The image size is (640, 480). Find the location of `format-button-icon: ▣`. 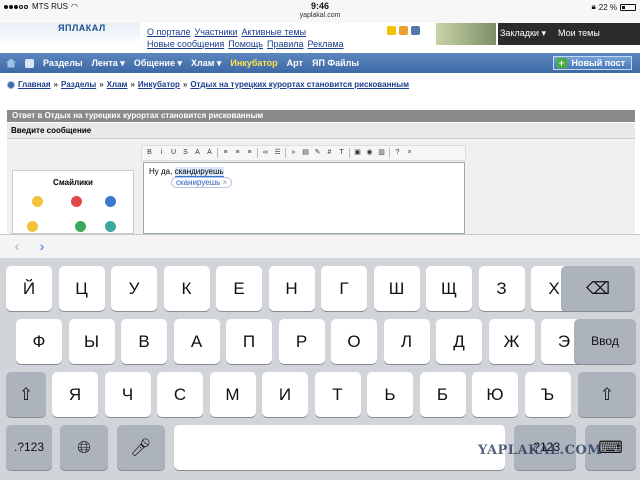

format-button-icon: ▣ is located at coordinates (357, 153).